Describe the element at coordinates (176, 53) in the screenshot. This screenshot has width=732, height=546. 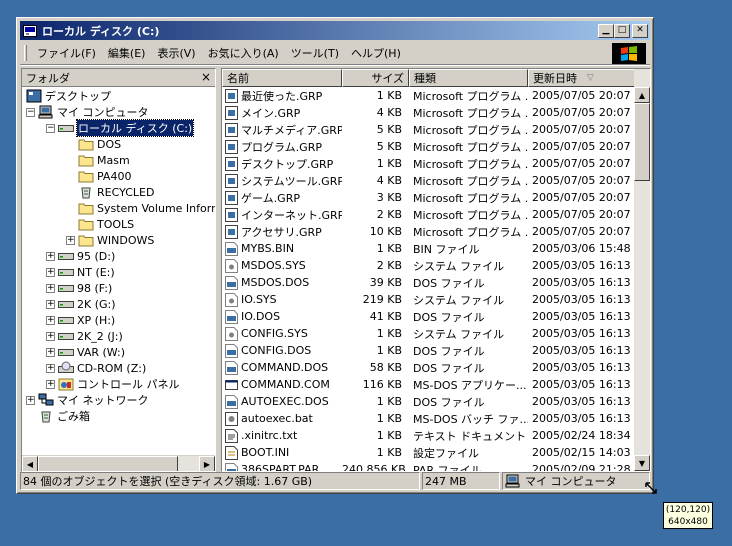
I see `menu-view: 表示(V)` at that location.